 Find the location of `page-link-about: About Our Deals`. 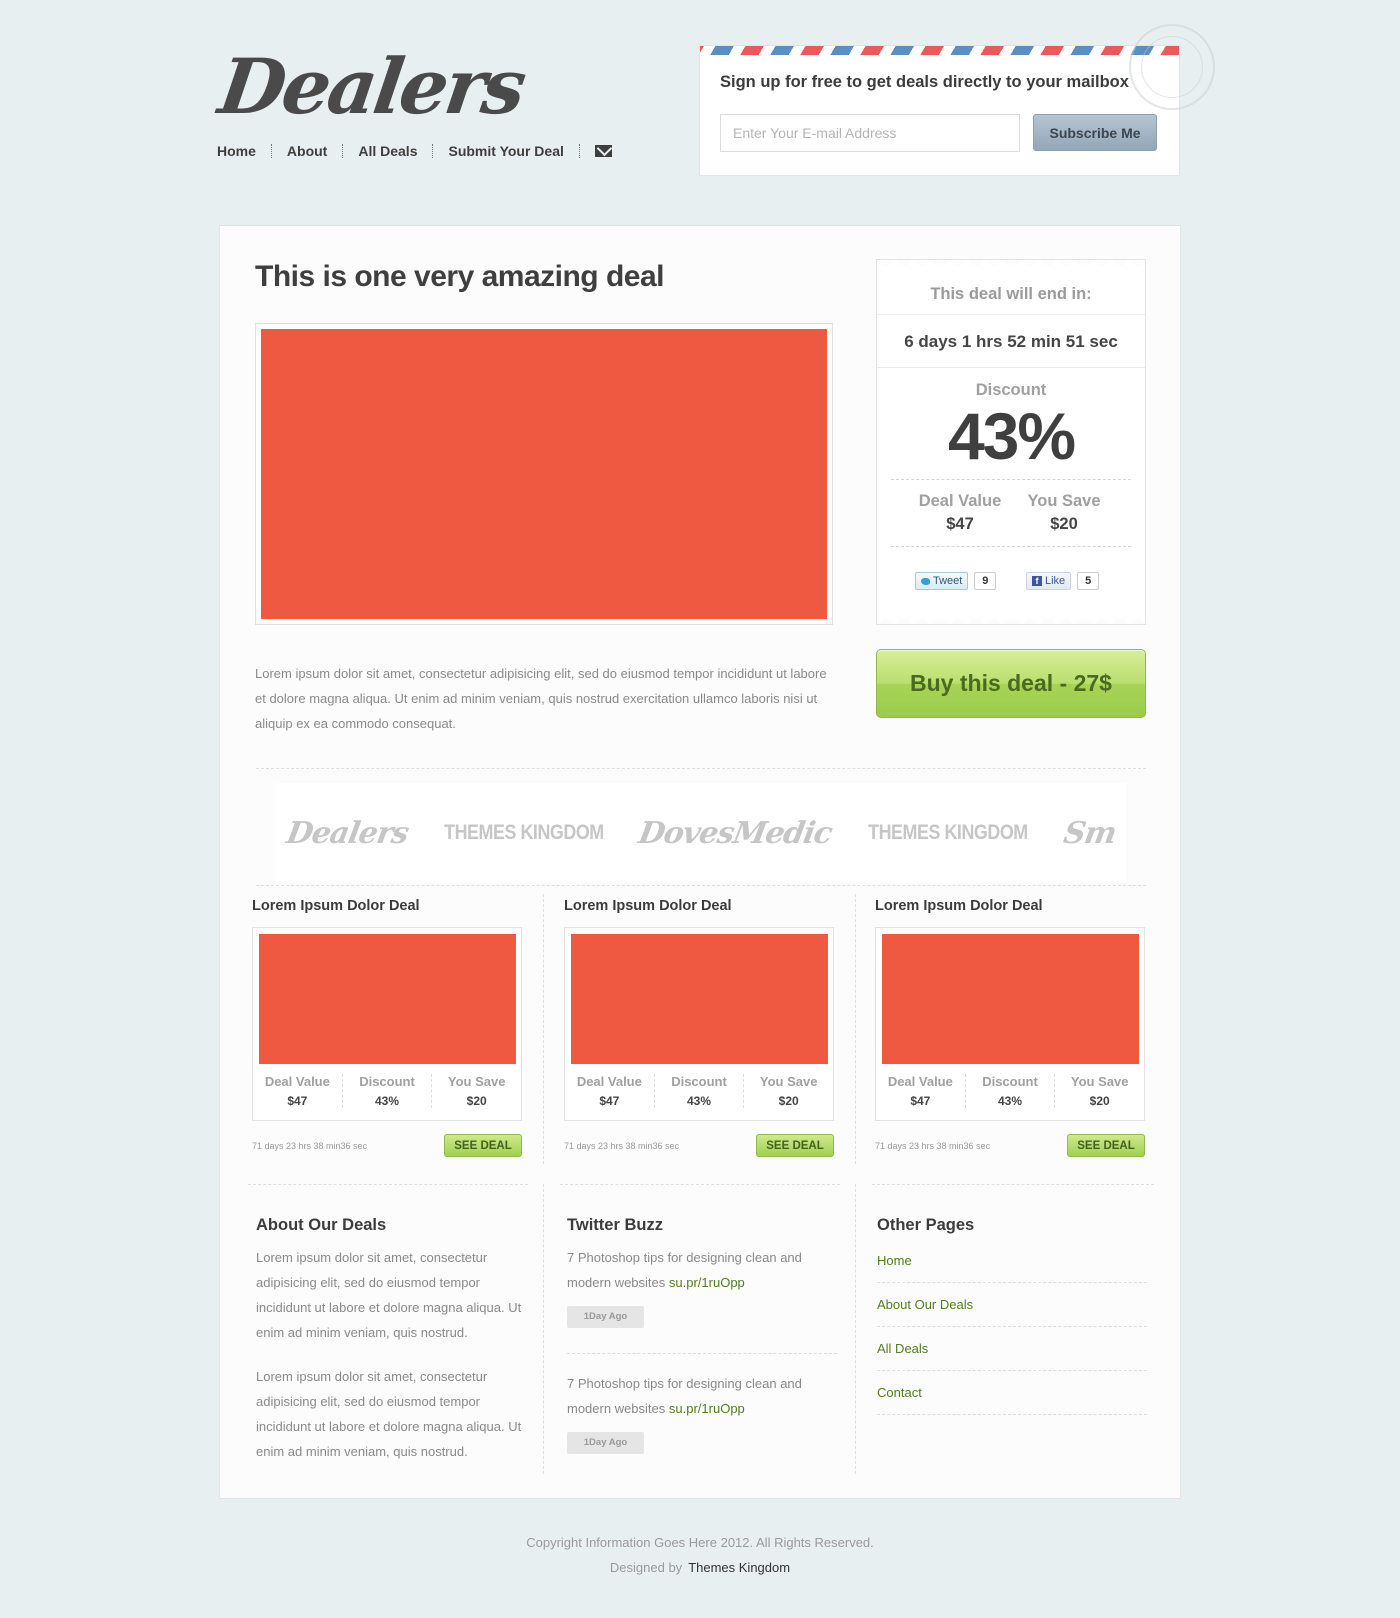

page-link-about: About Our Deals is located at coordinates (1012, 1305).